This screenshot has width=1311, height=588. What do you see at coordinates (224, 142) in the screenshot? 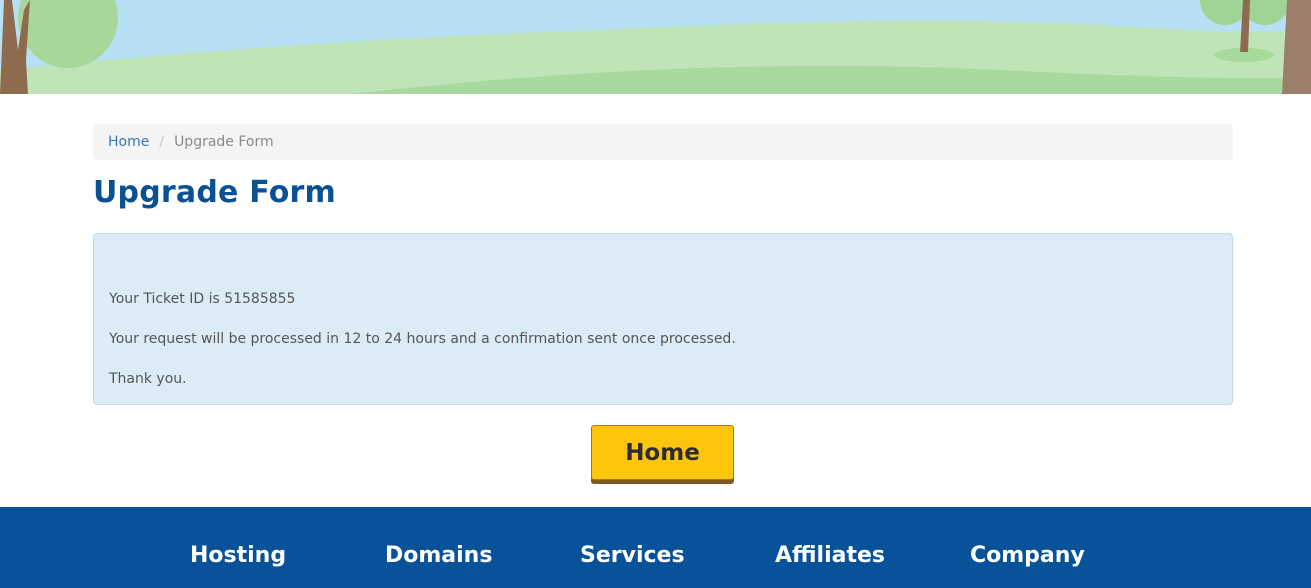
I see `breadcrumb-current: Upgrade Form` at bounding box center [224, 142].